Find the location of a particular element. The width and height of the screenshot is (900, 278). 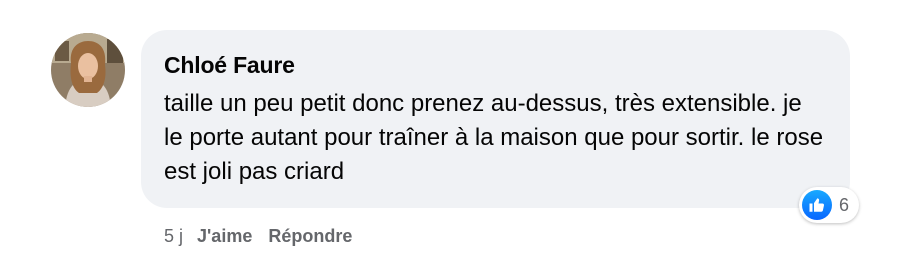

comment-actions: 5 j J'aime Répondre is located at coordinates (266, 236).